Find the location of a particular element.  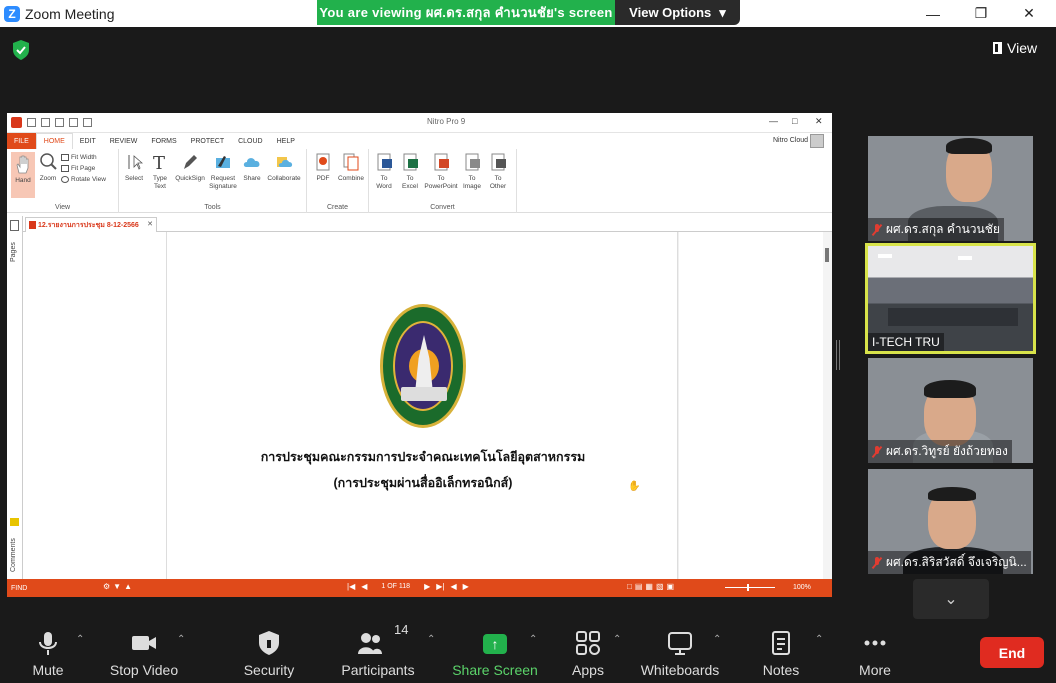

participants-button: 14 Participants is located at coordinates (378, 651).